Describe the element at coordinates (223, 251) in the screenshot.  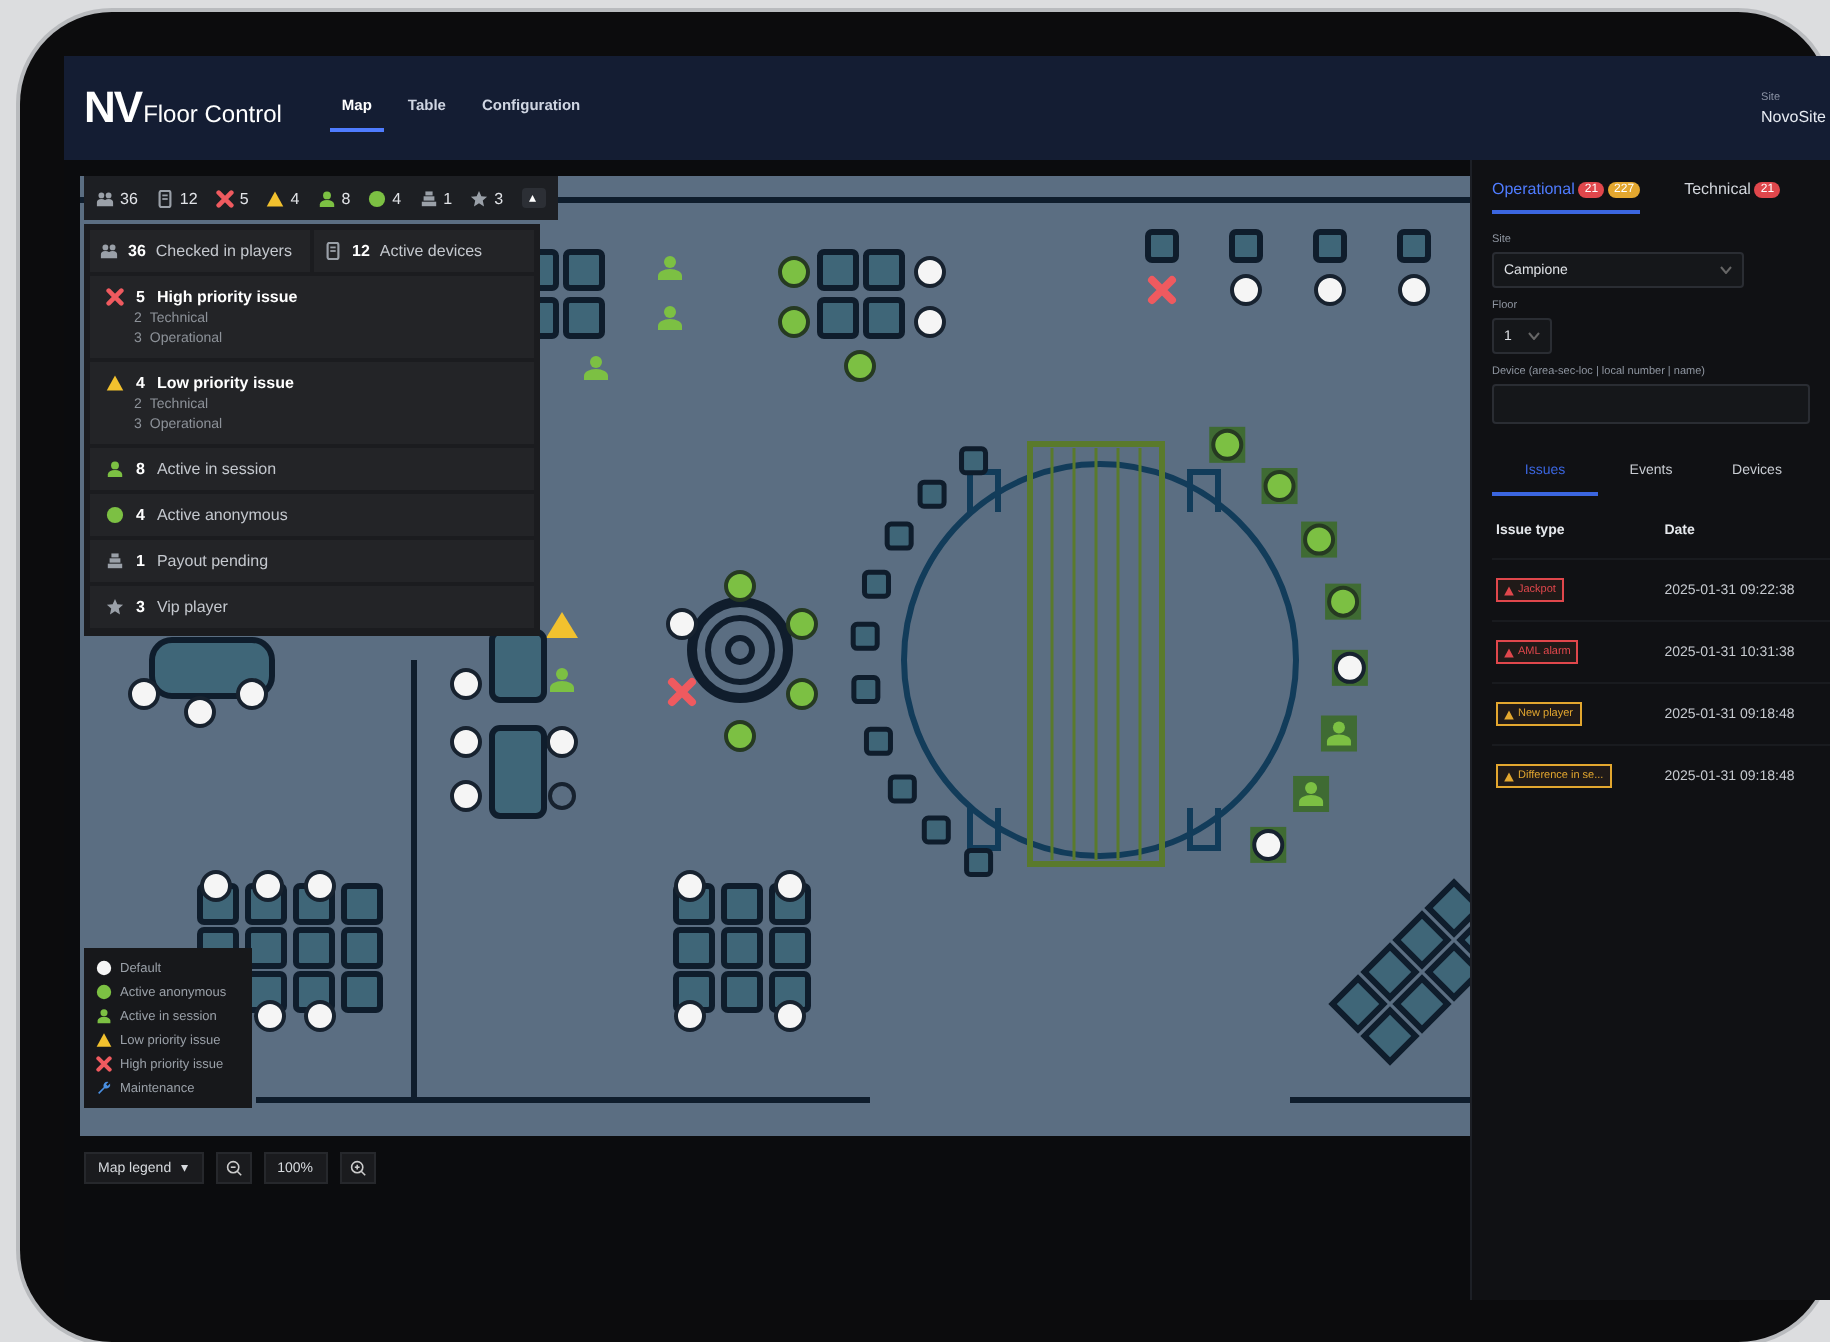
I see `summary-label: Checked in players` at that location.